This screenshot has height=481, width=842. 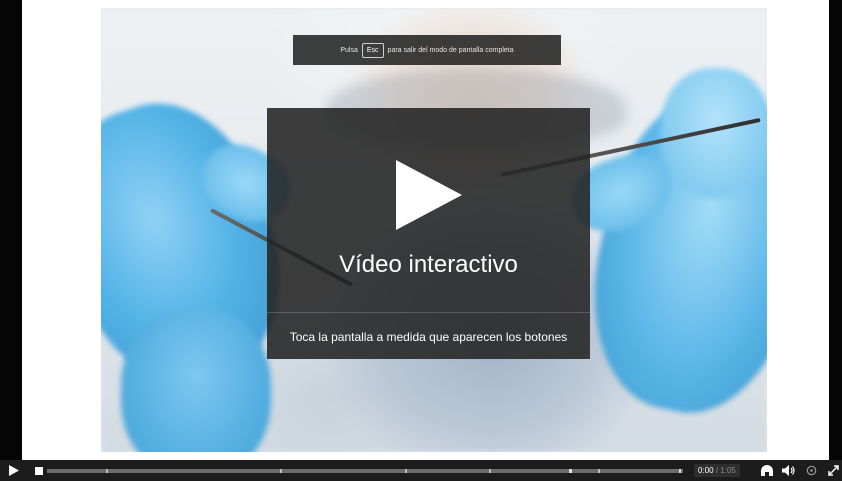 What do you see at coordinates (428, 312) in the screenshot?
I see `overlay-divider` at bounding box center [428, 312].